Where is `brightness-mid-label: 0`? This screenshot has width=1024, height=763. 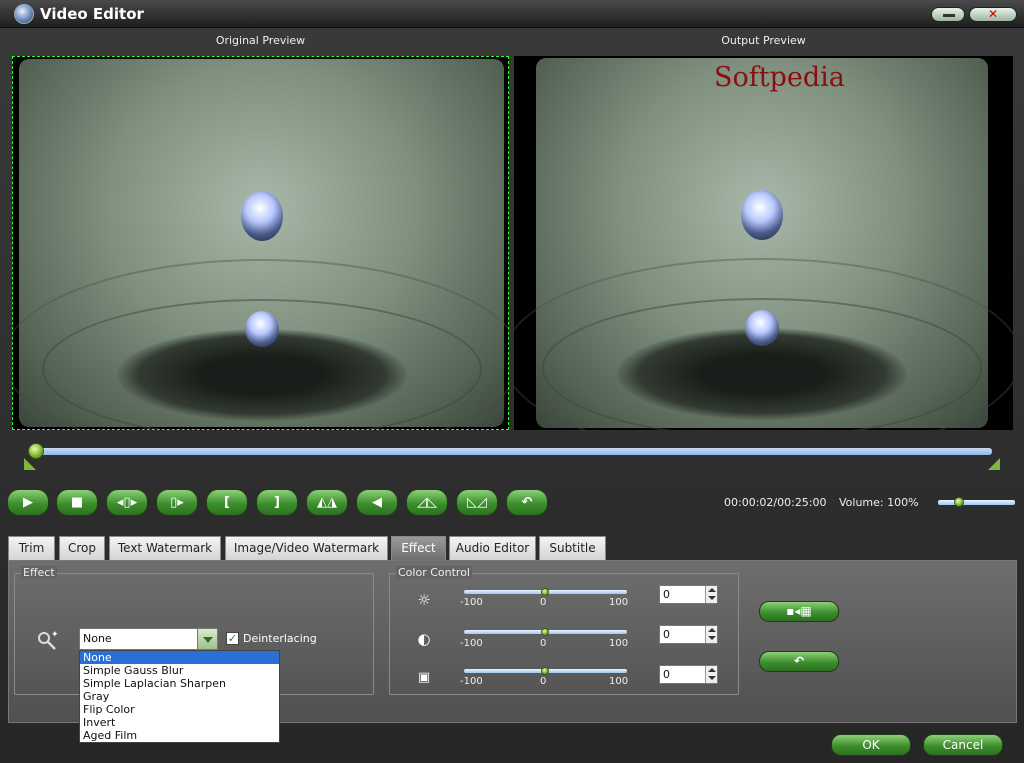
brightness-mid-label: 0 is located at coordinates (543, 602).